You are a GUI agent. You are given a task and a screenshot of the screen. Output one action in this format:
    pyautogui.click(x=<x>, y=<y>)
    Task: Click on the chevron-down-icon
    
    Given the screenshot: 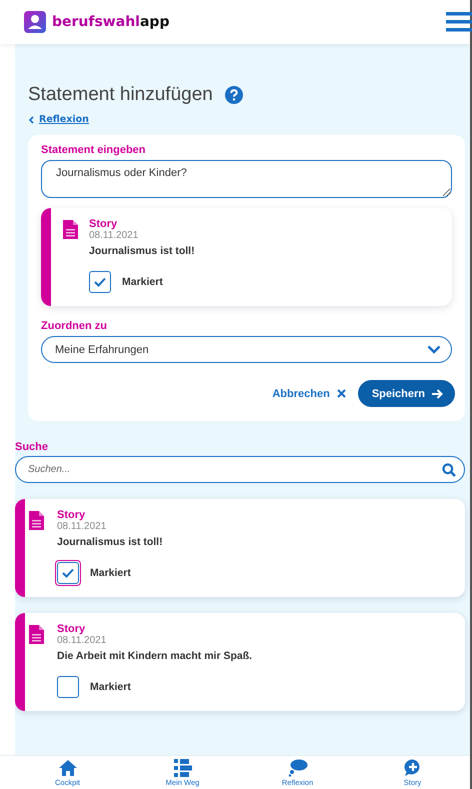 What is the action you would take?
    pyautogui.click(x=434, y=349)
    